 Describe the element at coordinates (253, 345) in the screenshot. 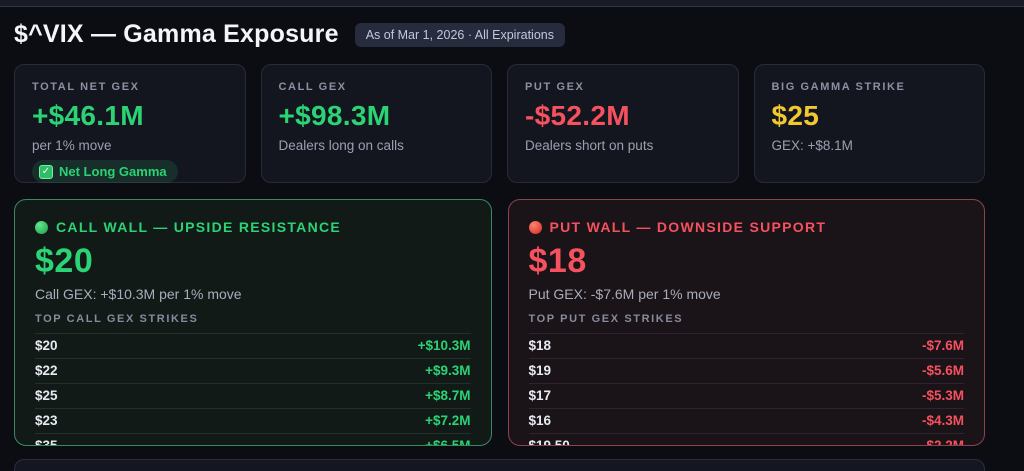

I see `table-row: $20 +$10.3M` at that location.